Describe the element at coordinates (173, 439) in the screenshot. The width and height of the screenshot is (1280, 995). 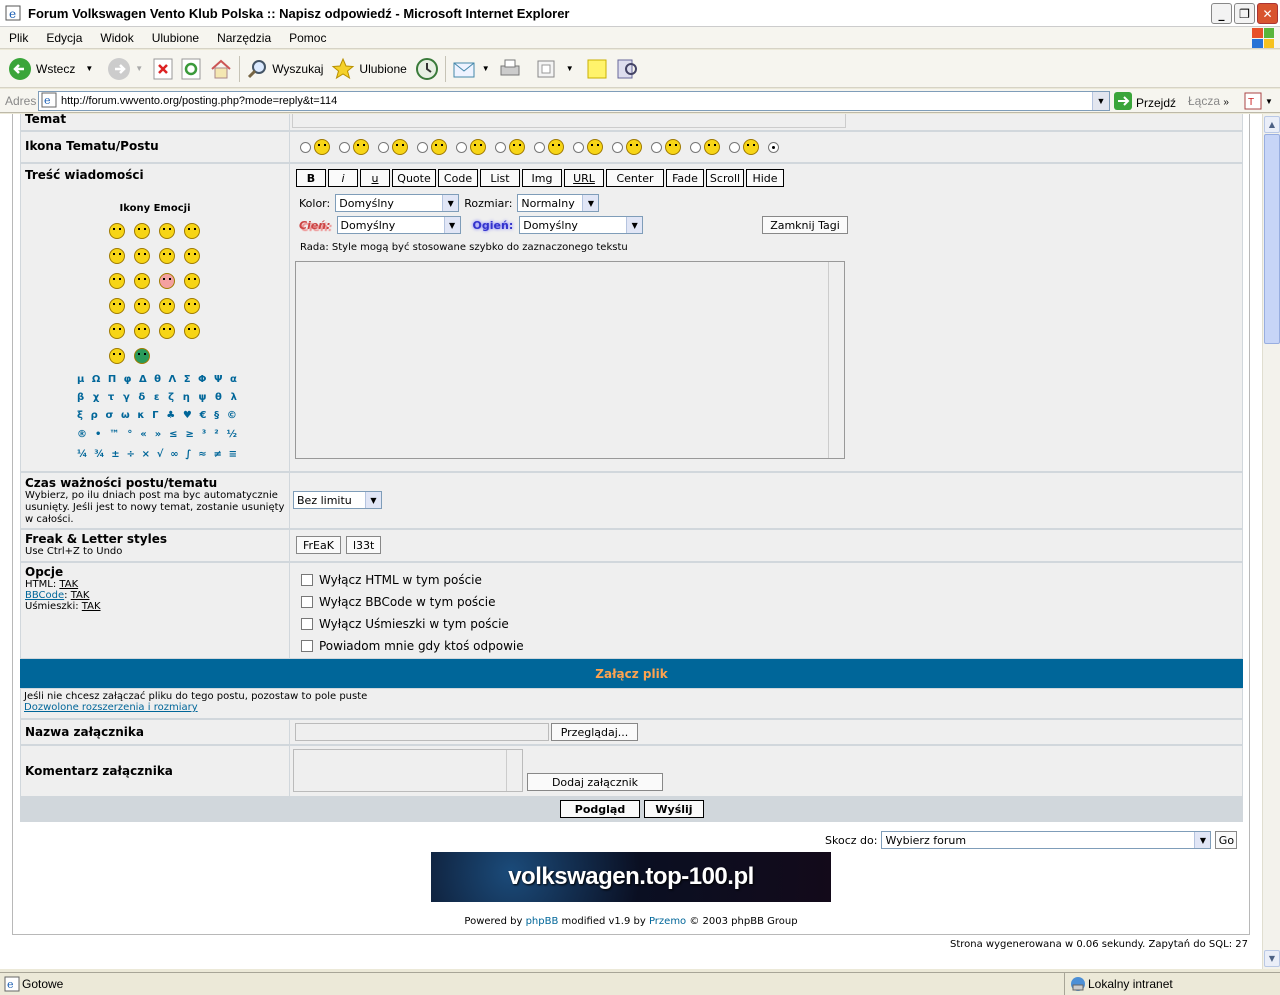
I see `symbol: ≤` at that location.